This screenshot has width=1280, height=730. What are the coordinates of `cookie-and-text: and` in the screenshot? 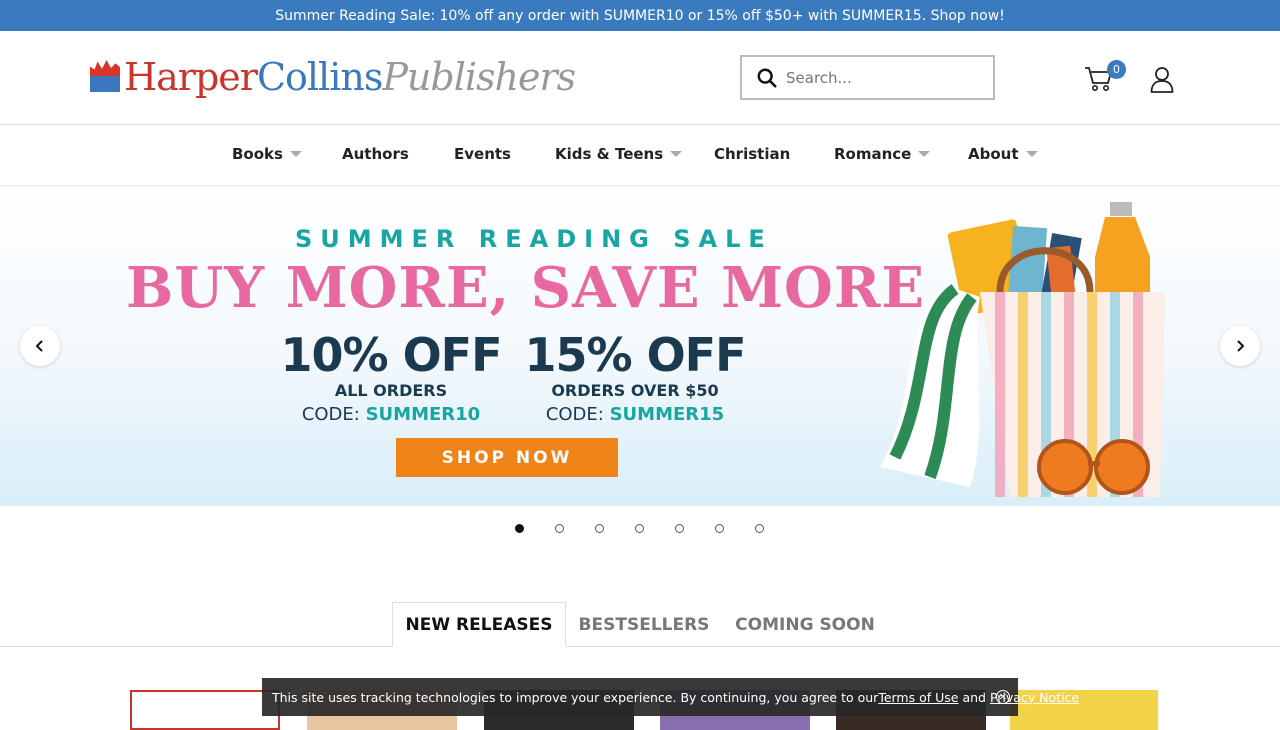 It's located at (974, 697).